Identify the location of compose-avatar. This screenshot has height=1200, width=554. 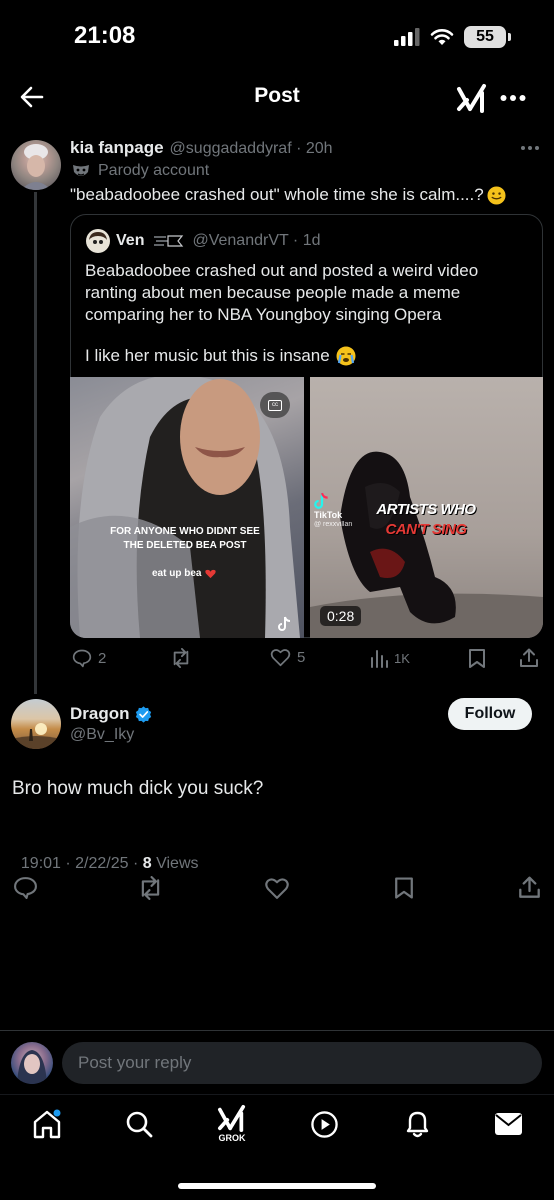
(32, 1063).